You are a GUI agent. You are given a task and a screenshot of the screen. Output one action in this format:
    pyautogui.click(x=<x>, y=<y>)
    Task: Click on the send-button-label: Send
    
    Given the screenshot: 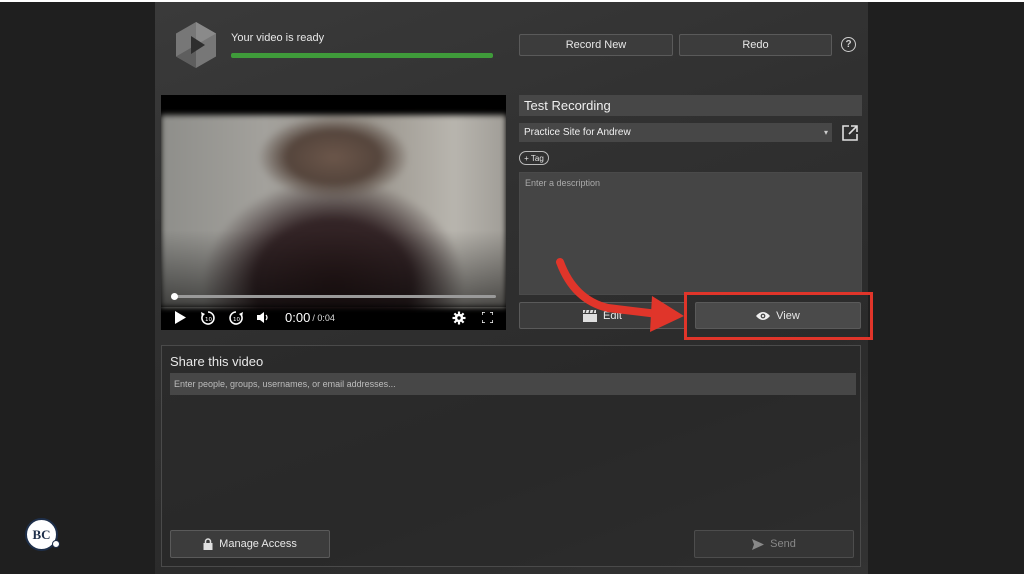 What is the action you would take?
    pyautogui.click(x=783, y=544)
    